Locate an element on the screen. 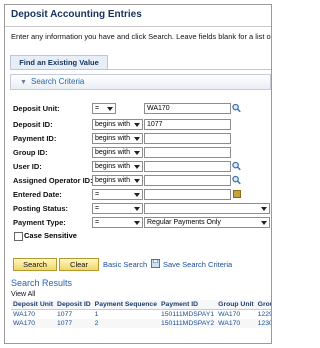 The width and height of the screenshot is (320, 348). deposit-id-label: Deposit ID: is located at coordinates (33, 124).